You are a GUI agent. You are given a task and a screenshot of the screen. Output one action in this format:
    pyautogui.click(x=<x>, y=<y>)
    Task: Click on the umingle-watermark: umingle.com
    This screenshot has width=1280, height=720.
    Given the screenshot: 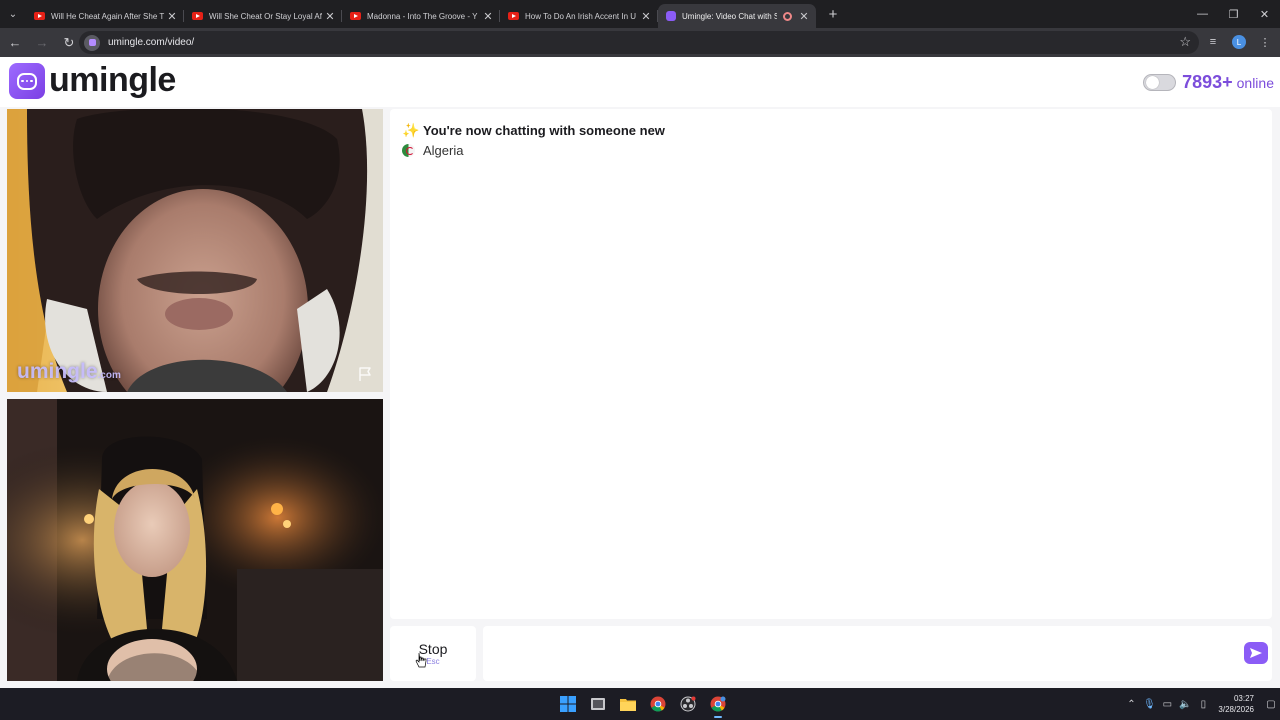 What is the action you would take?
    pyautogui.click(x=69, y=372)
    